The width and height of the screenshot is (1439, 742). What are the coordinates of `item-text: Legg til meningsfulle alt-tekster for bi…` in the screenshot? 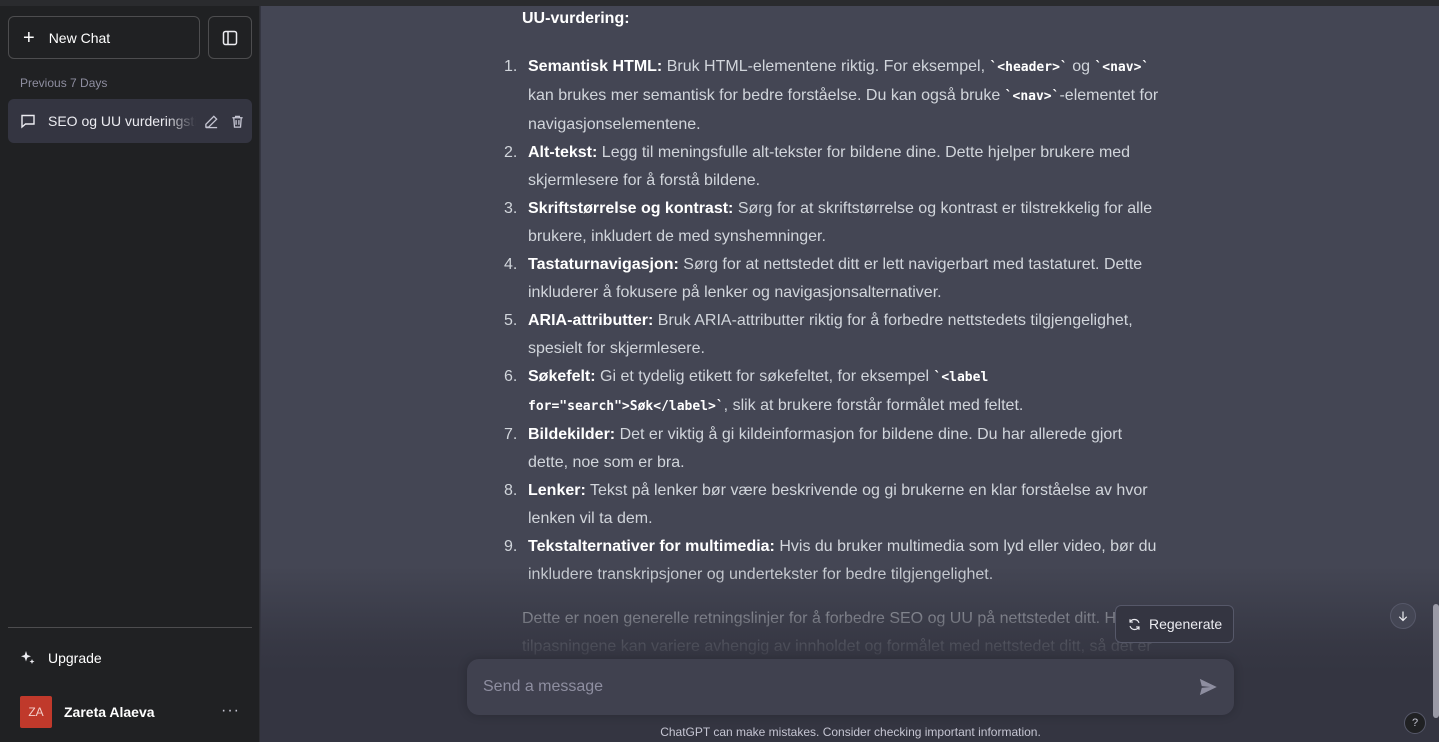 It's located at (829, 166).